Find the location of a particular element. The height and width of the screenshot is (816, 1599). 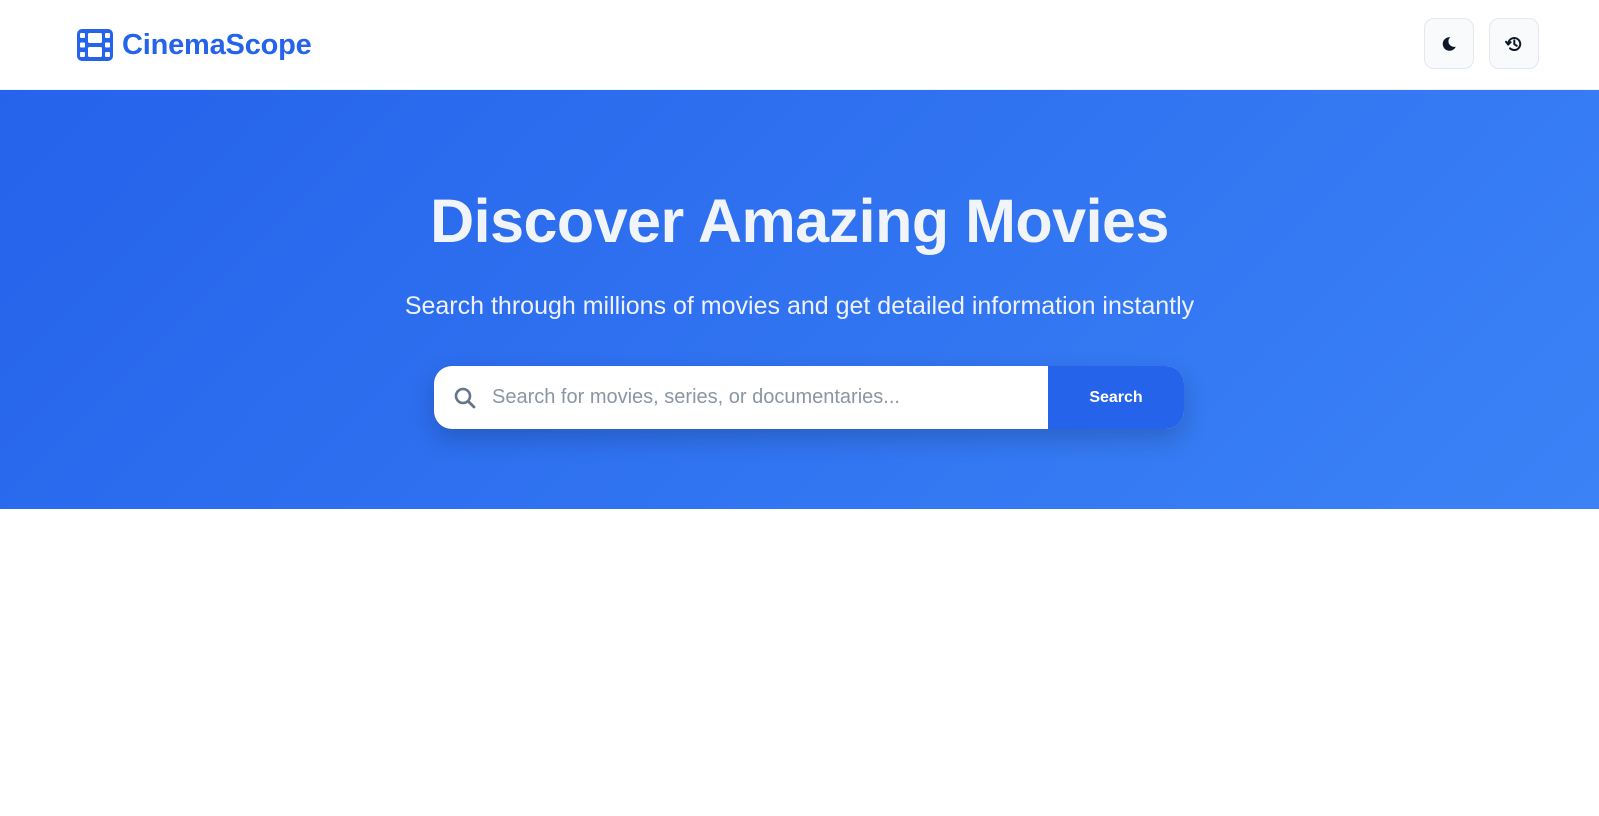

history-icon is located at coordinates (1513, 43).